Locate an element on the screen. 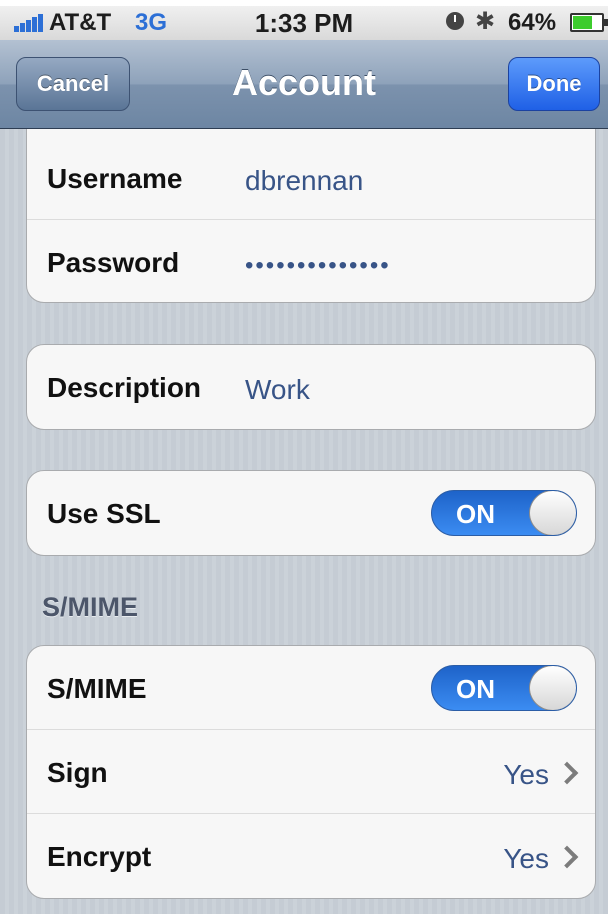  encrypt-label: Encrypt is located at coordinates (99, 856).